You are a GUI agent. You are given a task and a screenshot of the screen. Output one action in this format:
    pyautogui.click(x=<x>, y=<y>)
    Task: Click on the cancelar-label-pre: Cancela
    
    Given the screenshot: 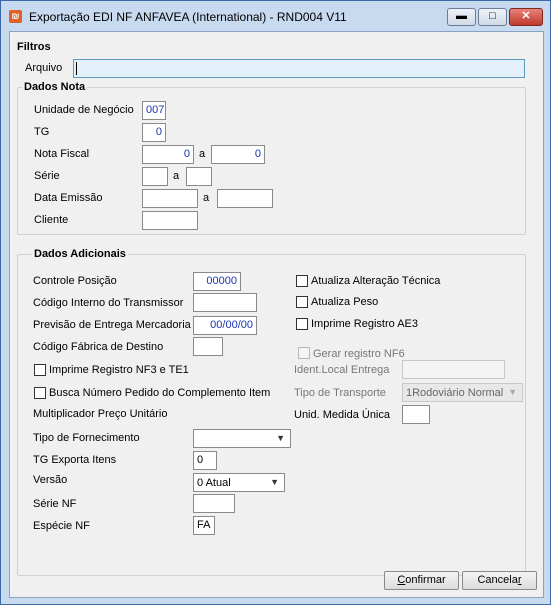 What is the action you would take?
    pyautogui.click(x=497, y=580)
    